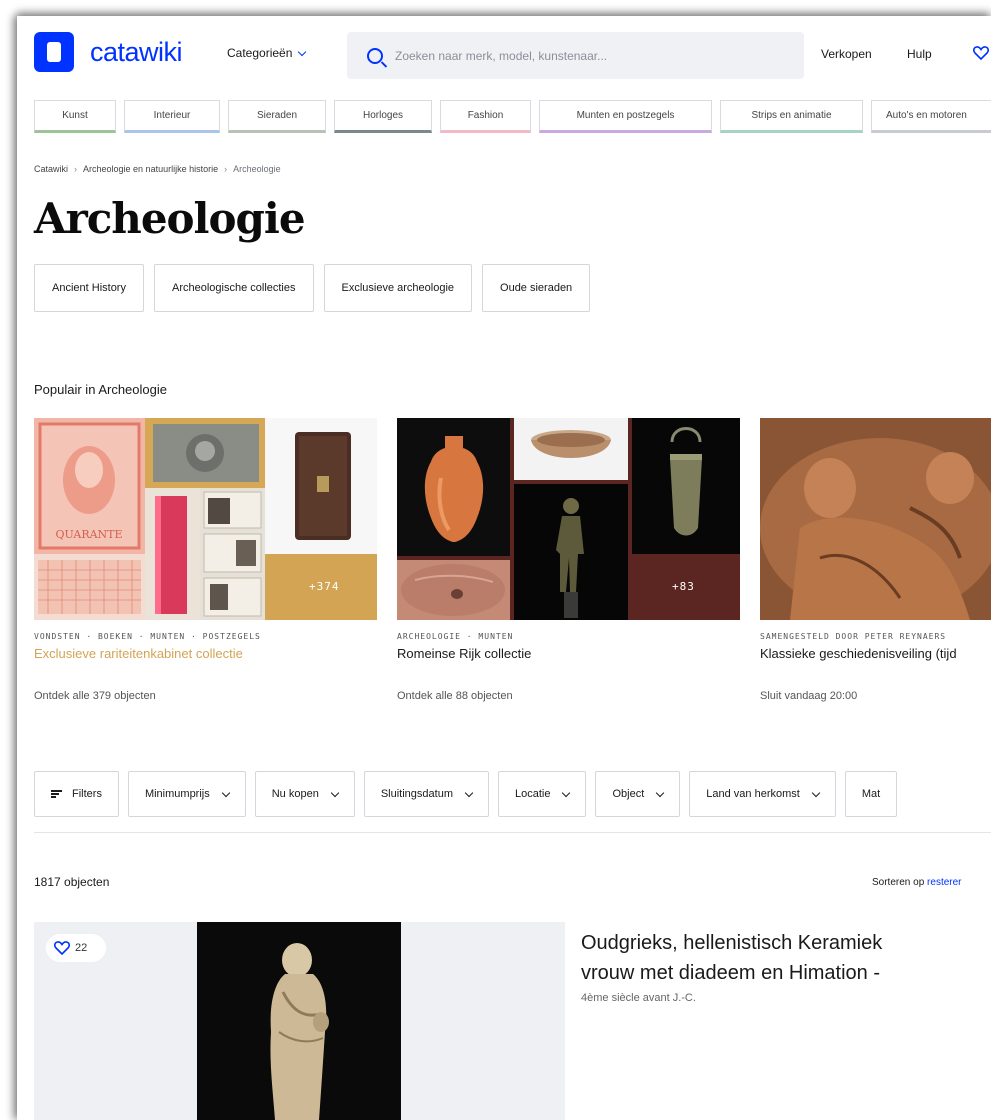 The image size is (991, 1120). Describe the element at coordinates (100, 389) in the screenshot. I see `popular-section-title: Populair in Archeologie` at that location.